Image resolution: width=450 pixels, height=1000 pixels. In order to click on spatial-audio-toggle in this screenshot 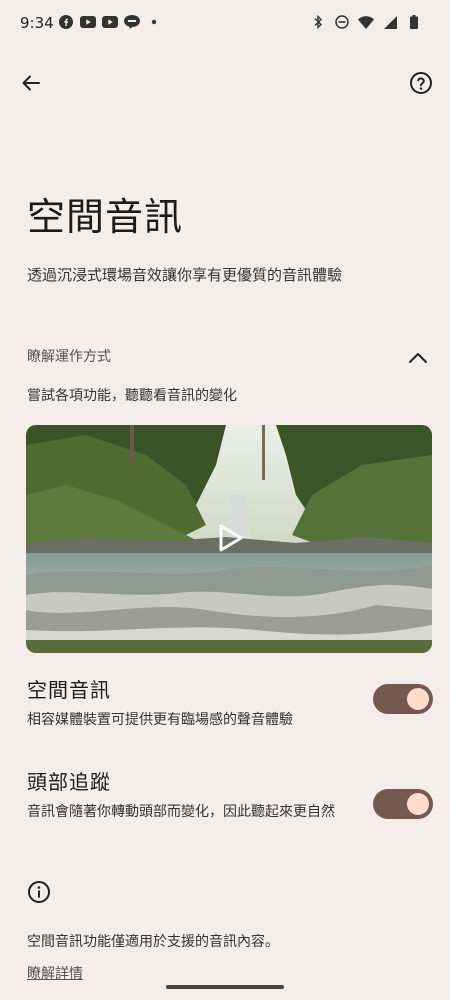, I will do `click(403, 699)`.